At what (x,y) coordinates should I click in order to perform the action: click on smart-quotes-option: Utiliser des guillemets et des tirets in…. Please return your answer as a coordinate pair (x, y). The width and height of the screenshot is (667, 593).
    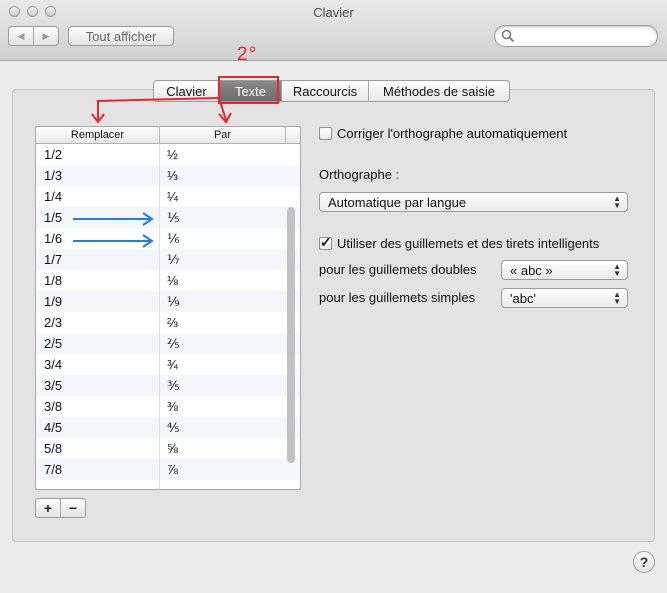
    Looking at the image, I should click on (459, 242).